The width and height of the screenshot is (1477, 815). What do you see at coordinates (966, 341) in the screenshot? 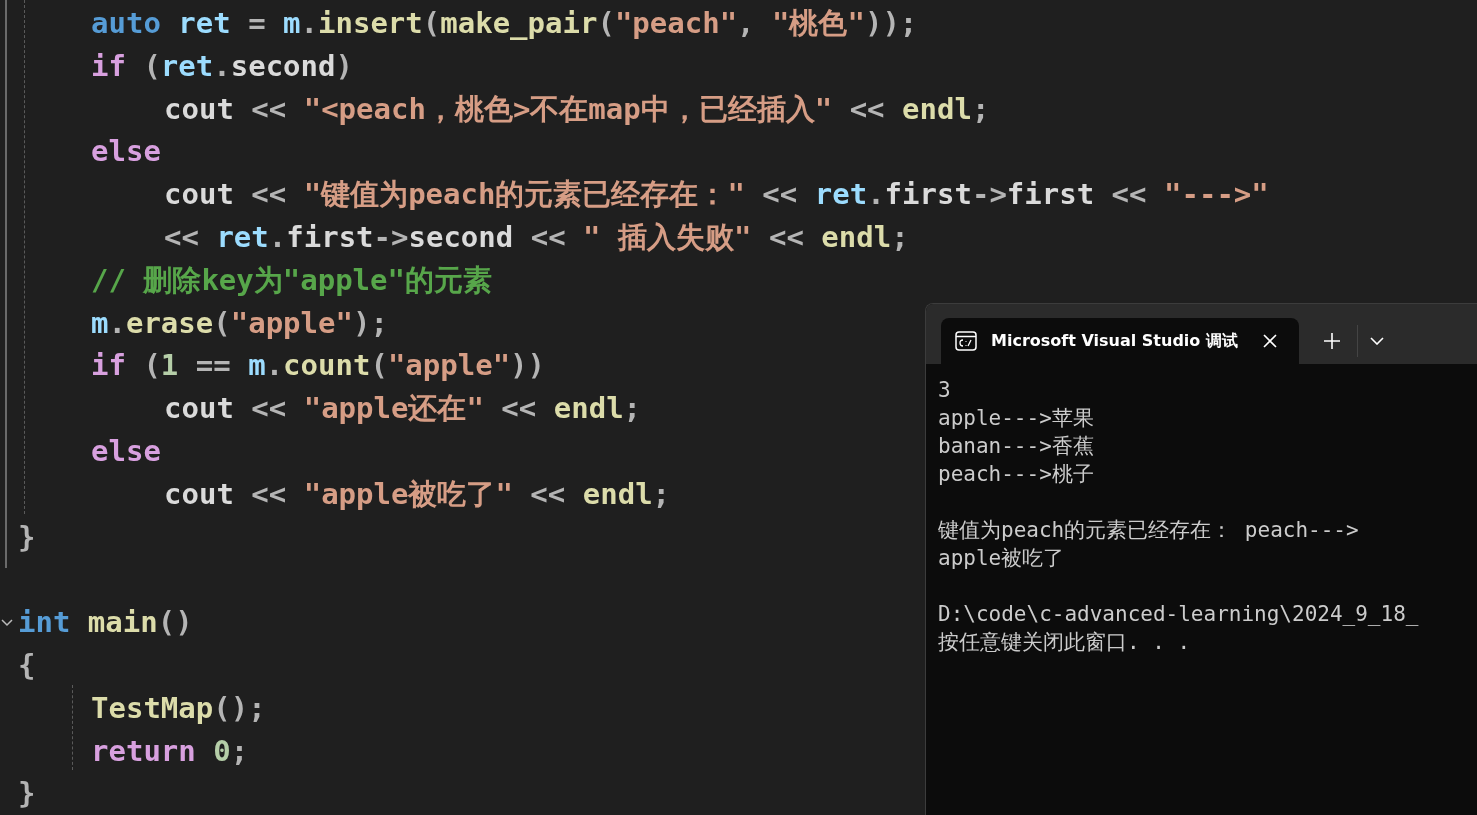
I see `console-icon` at bounding box center [966, 341].